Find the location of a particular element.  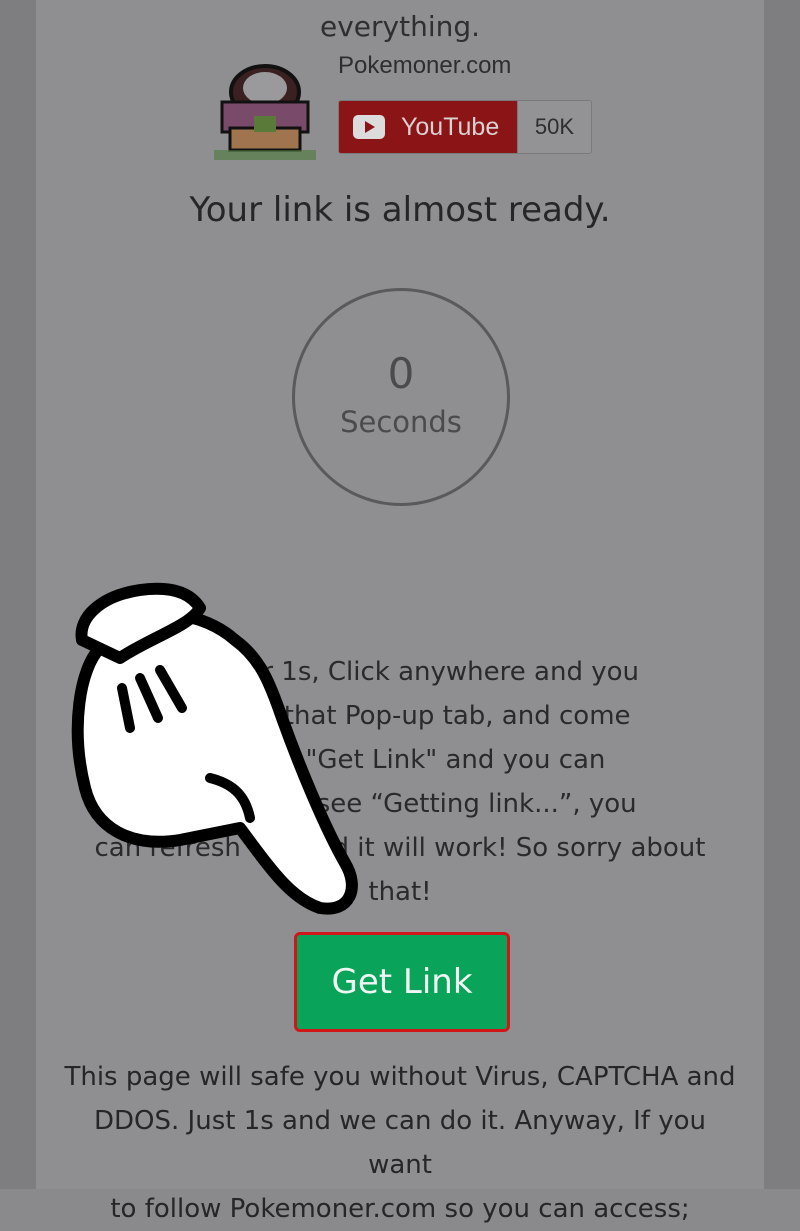

page-title: Your link is almost ready. is located at coordinates (400, 210).